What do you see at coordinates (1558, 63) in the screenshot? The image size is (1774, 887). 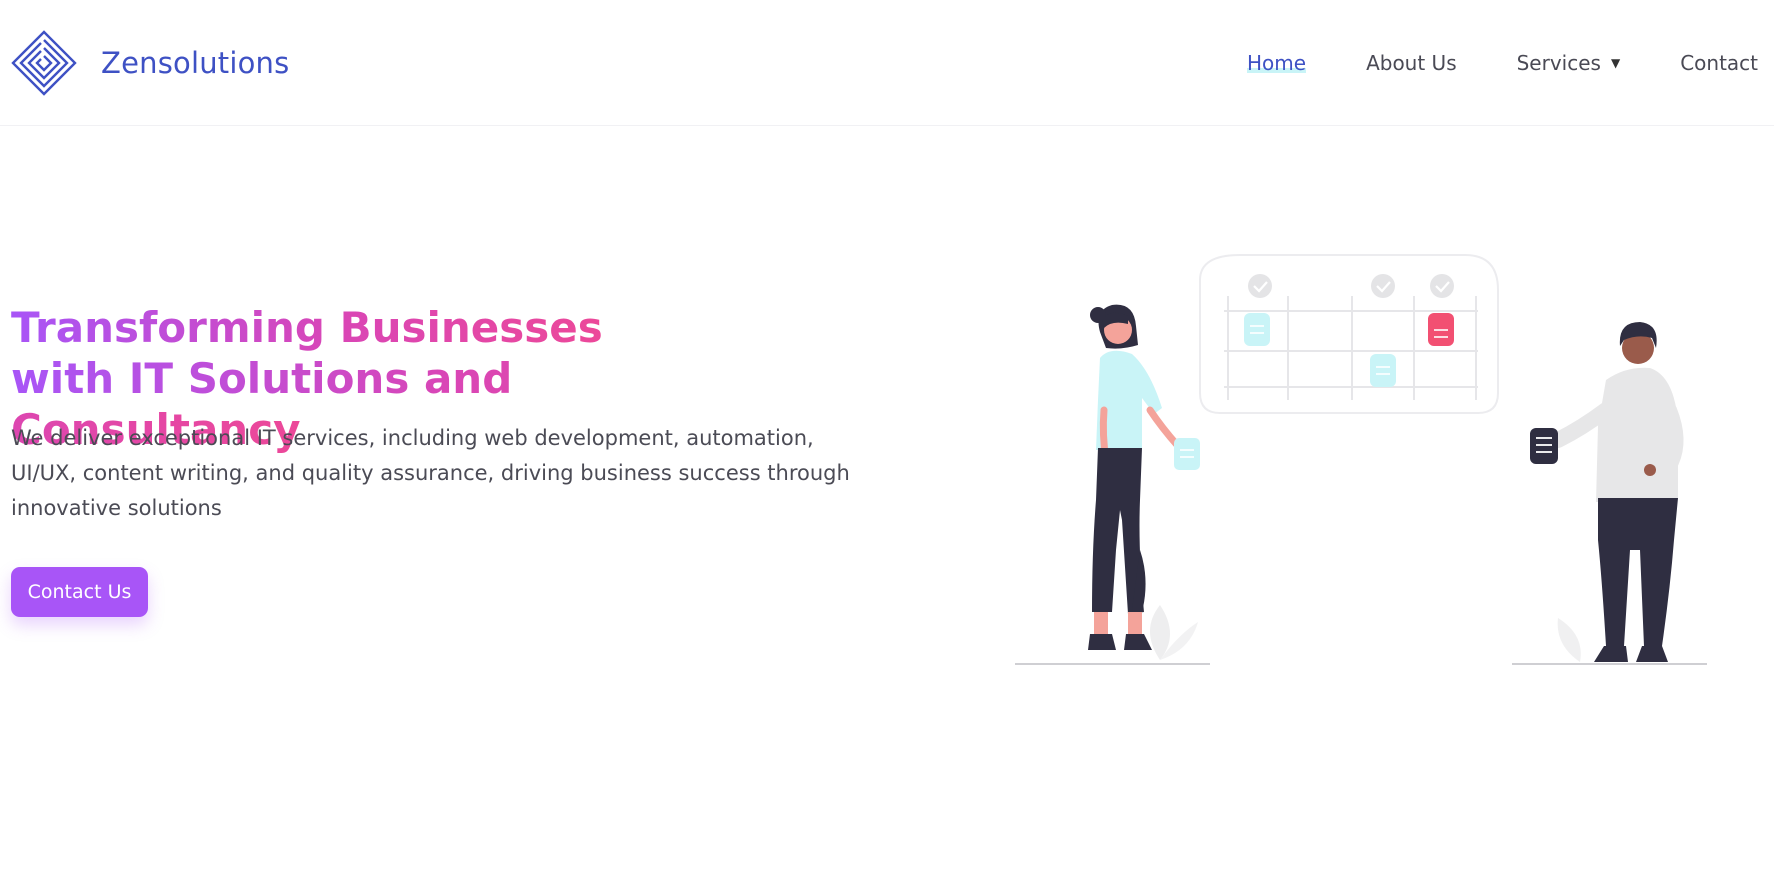 I see `nav-services-label: Services` at bounding box center [1558, 63].